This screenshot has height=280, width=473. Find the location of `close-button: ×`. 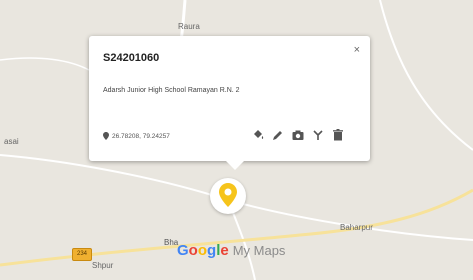

close-button: × is located at coordinates (357, 50).